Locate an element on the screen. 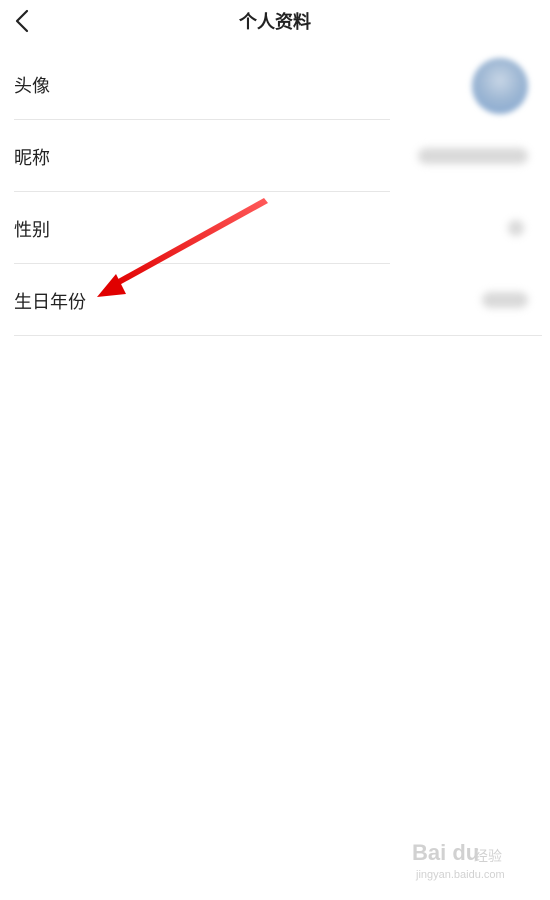  row-birth-year: 生日年份 is located at coordinates (278, 300).